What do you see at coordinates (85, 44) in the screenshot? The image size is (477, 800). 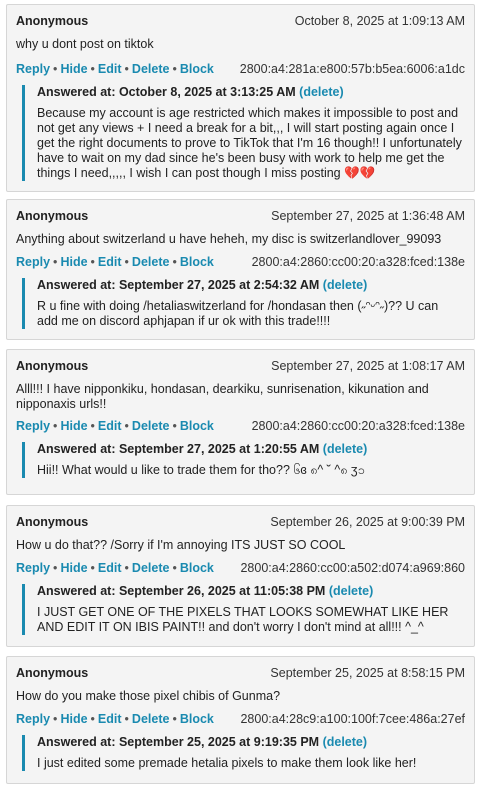 I see `question-text: why u dont post on tiktok` at bounding box center [85, 44].